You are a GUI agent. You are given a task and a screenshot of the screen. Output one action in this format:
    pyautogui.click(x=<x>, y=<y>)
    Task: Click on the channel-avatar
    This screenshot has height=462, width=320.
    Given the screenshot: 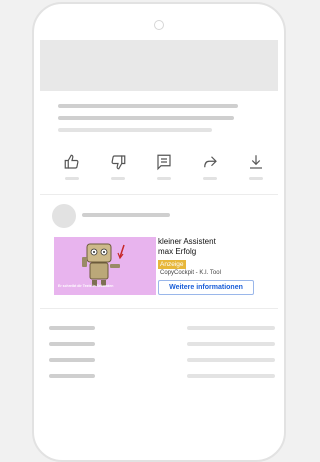 What is the action you would take?
    pyautogui.click(x=64, y=216)
    